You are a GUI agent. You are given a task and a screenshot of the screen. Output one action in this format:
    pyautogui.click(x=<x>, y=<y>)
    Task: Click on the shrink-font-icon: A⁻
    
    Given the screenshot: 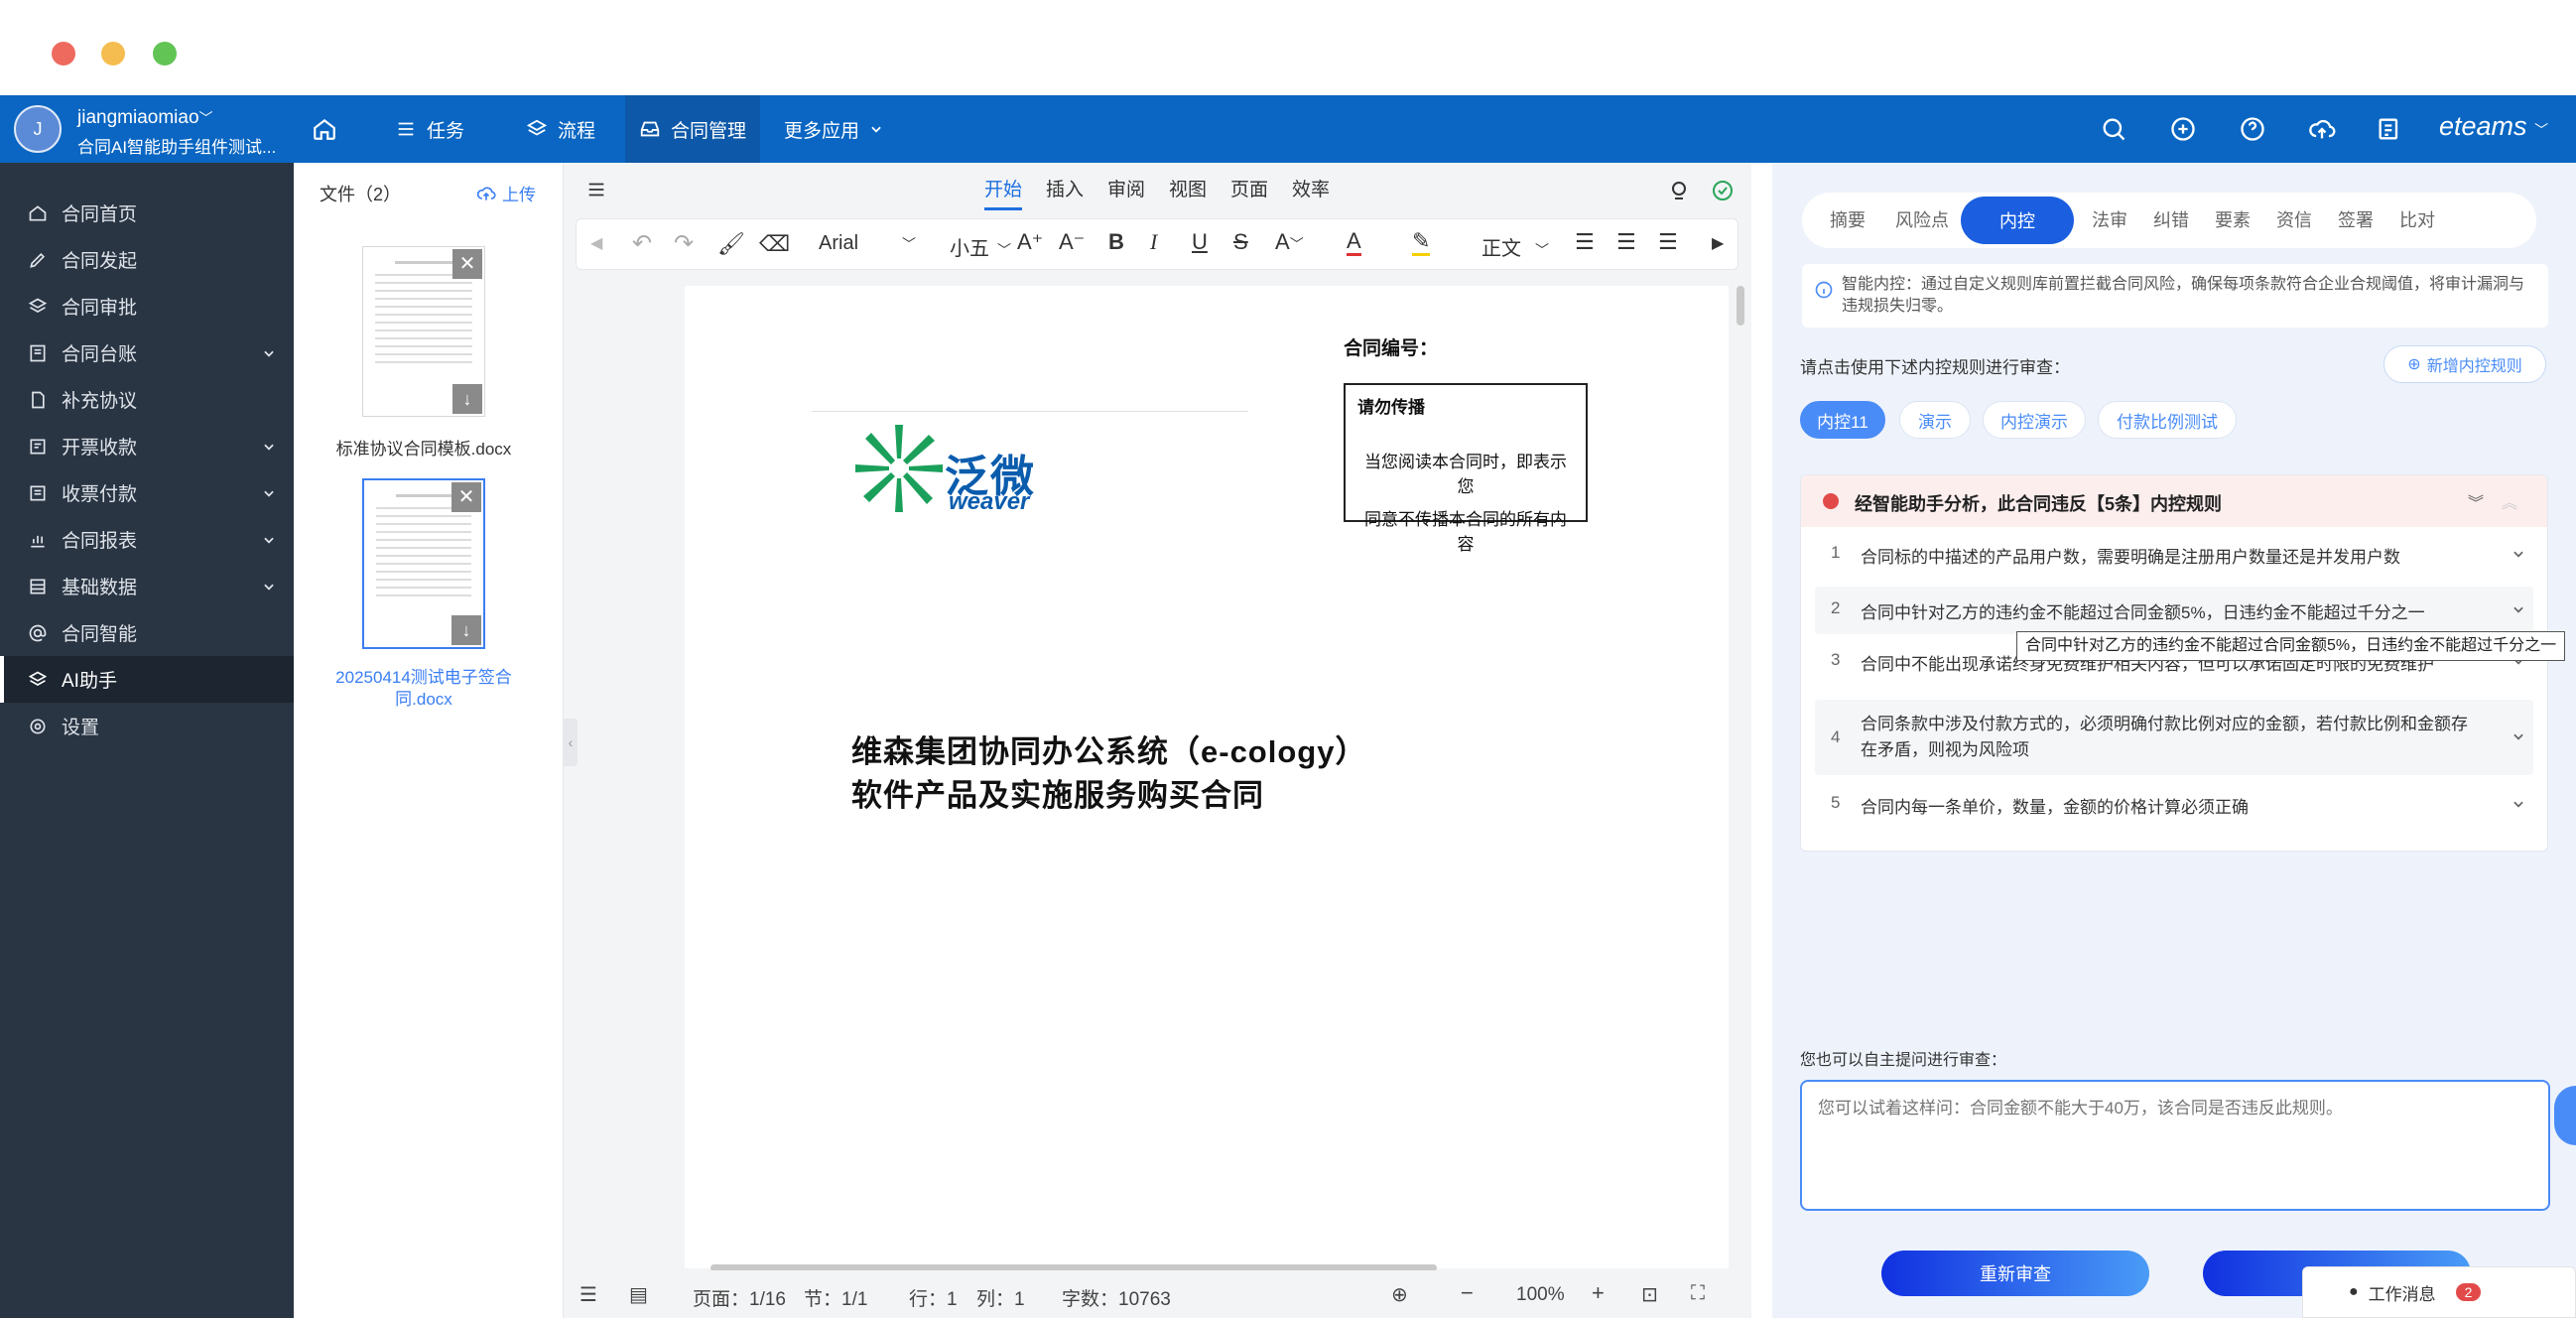 What is the action you would take?
    pyautogui.click(x=1072, y=242)
    